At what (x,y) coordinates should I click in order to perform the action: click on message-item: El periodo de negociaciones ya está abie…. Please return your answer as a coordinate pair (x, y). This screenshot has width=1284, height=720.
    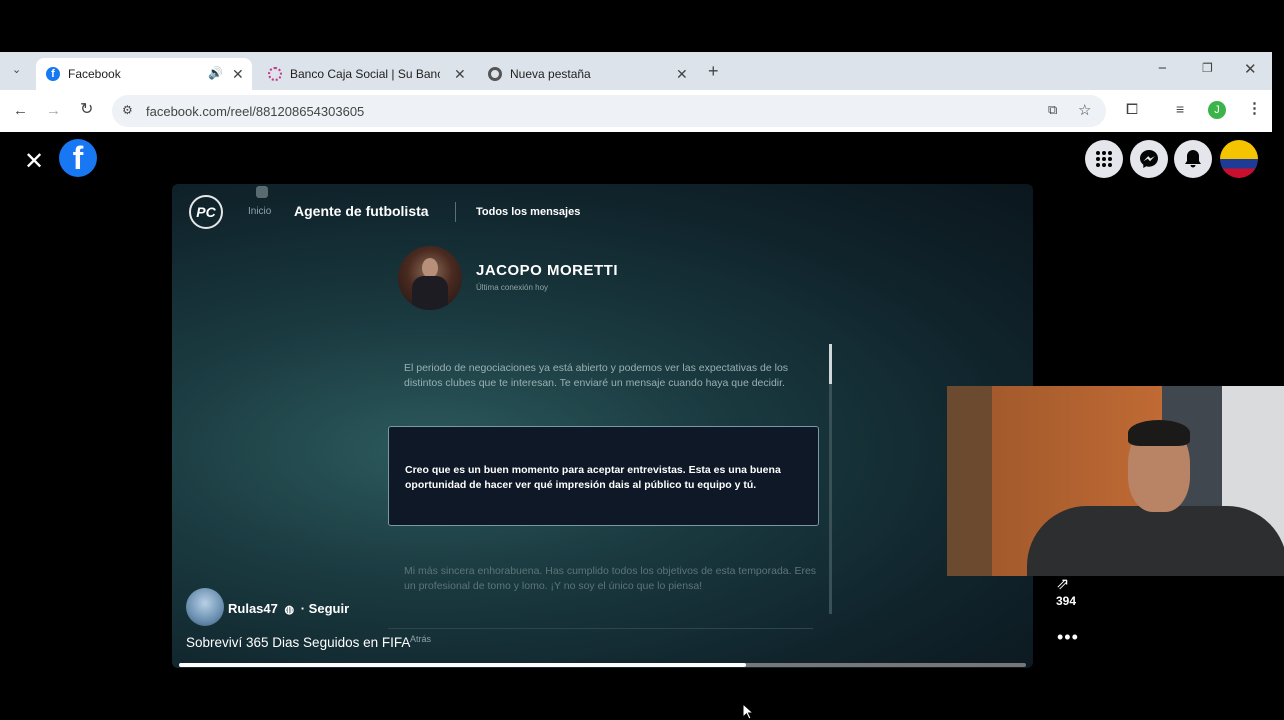
    Looking at the image, I should click on (609, 376).